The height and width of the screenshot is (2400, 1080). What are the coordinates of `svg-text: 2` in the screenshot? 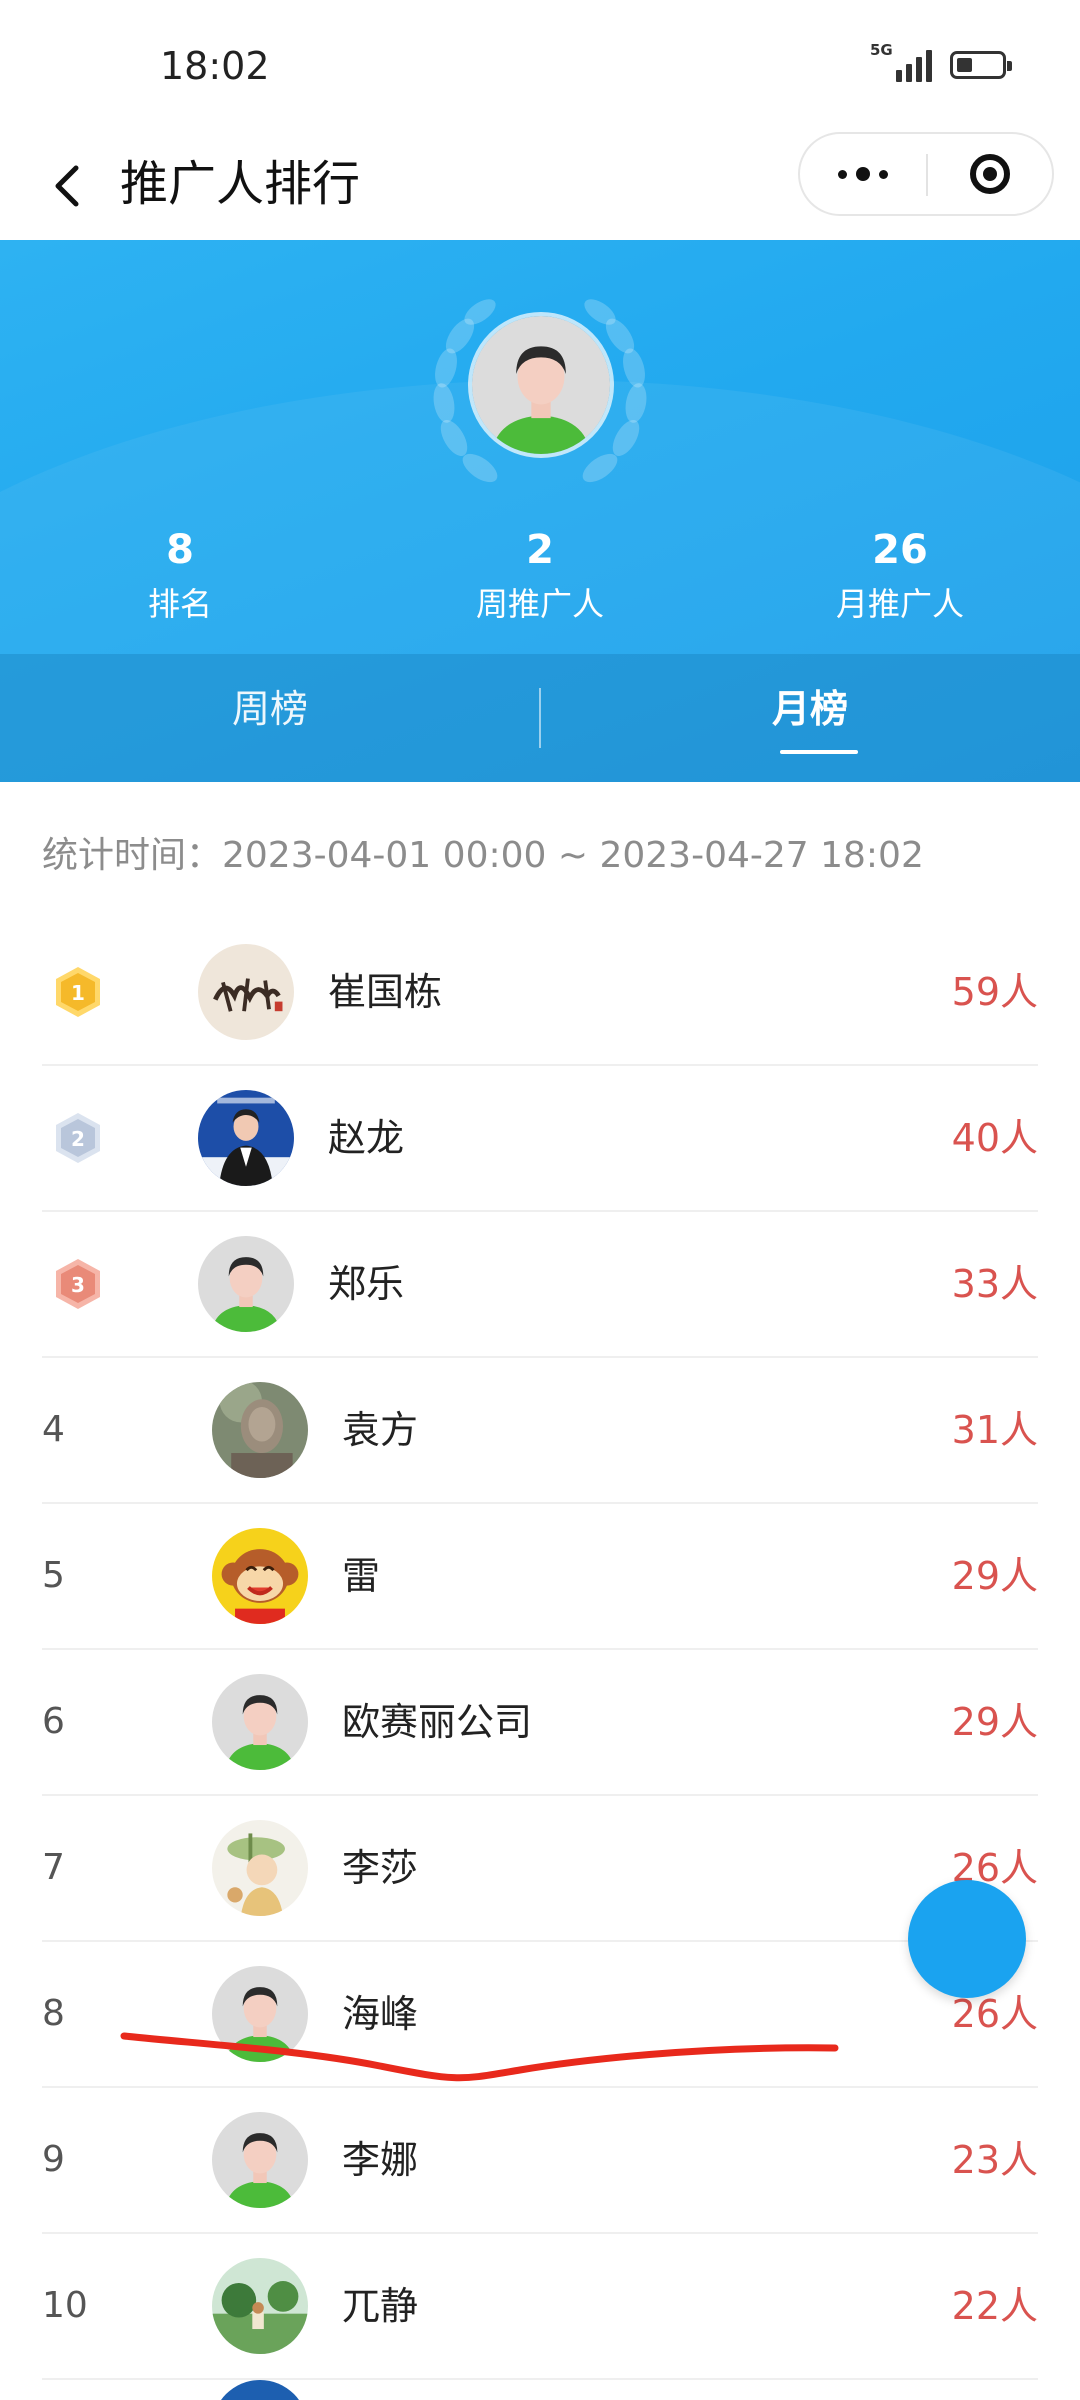 It's located at (78, 1139).